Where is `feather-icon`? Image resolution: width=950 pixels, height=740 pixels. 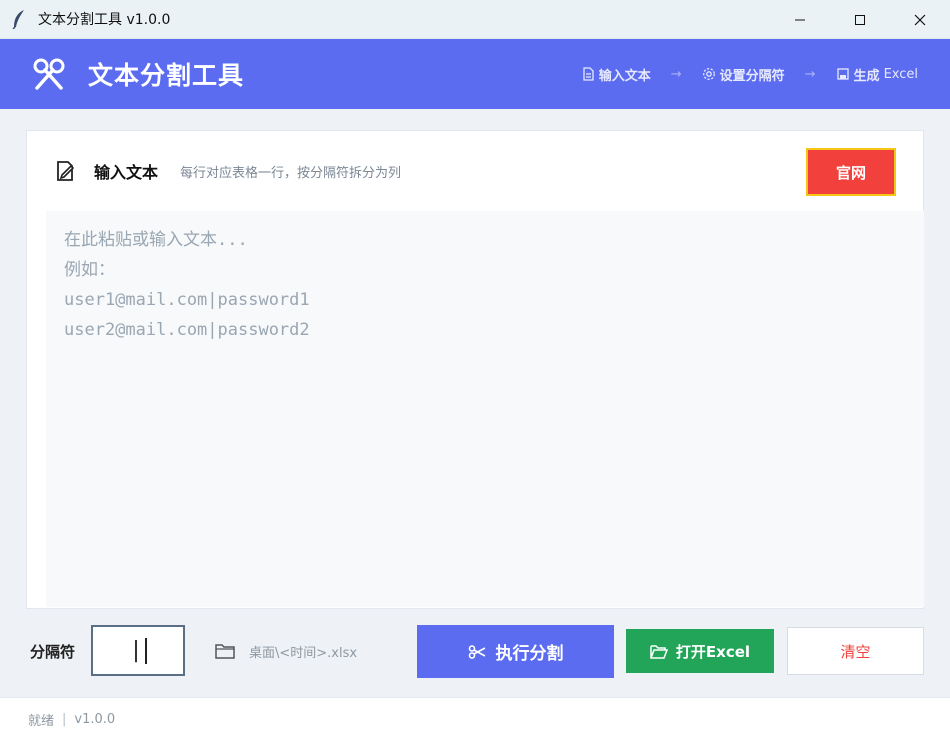
feather-icon is located at coordinates (21, 19).